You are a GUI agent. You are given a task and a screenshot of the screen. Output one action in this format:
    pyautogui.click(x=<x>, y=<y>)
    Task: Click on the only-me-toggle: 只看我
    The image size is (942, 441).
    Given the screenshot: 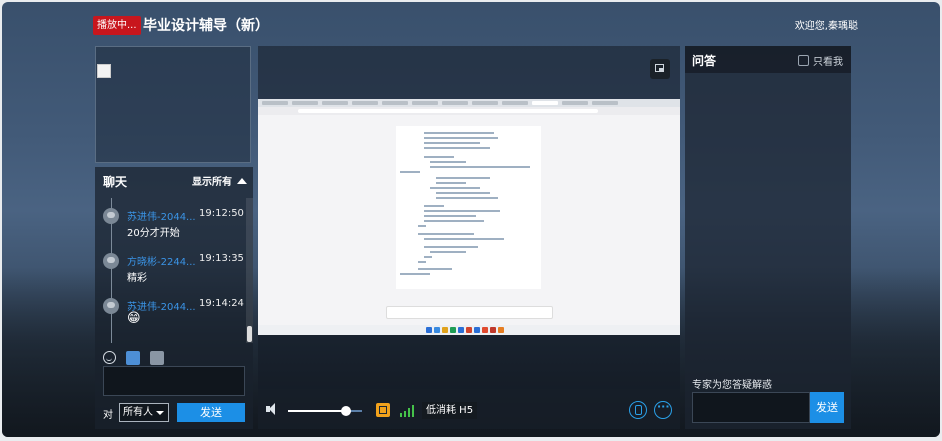 What is the action you would take?
    pyautogui.click(x=820, y=60)
    